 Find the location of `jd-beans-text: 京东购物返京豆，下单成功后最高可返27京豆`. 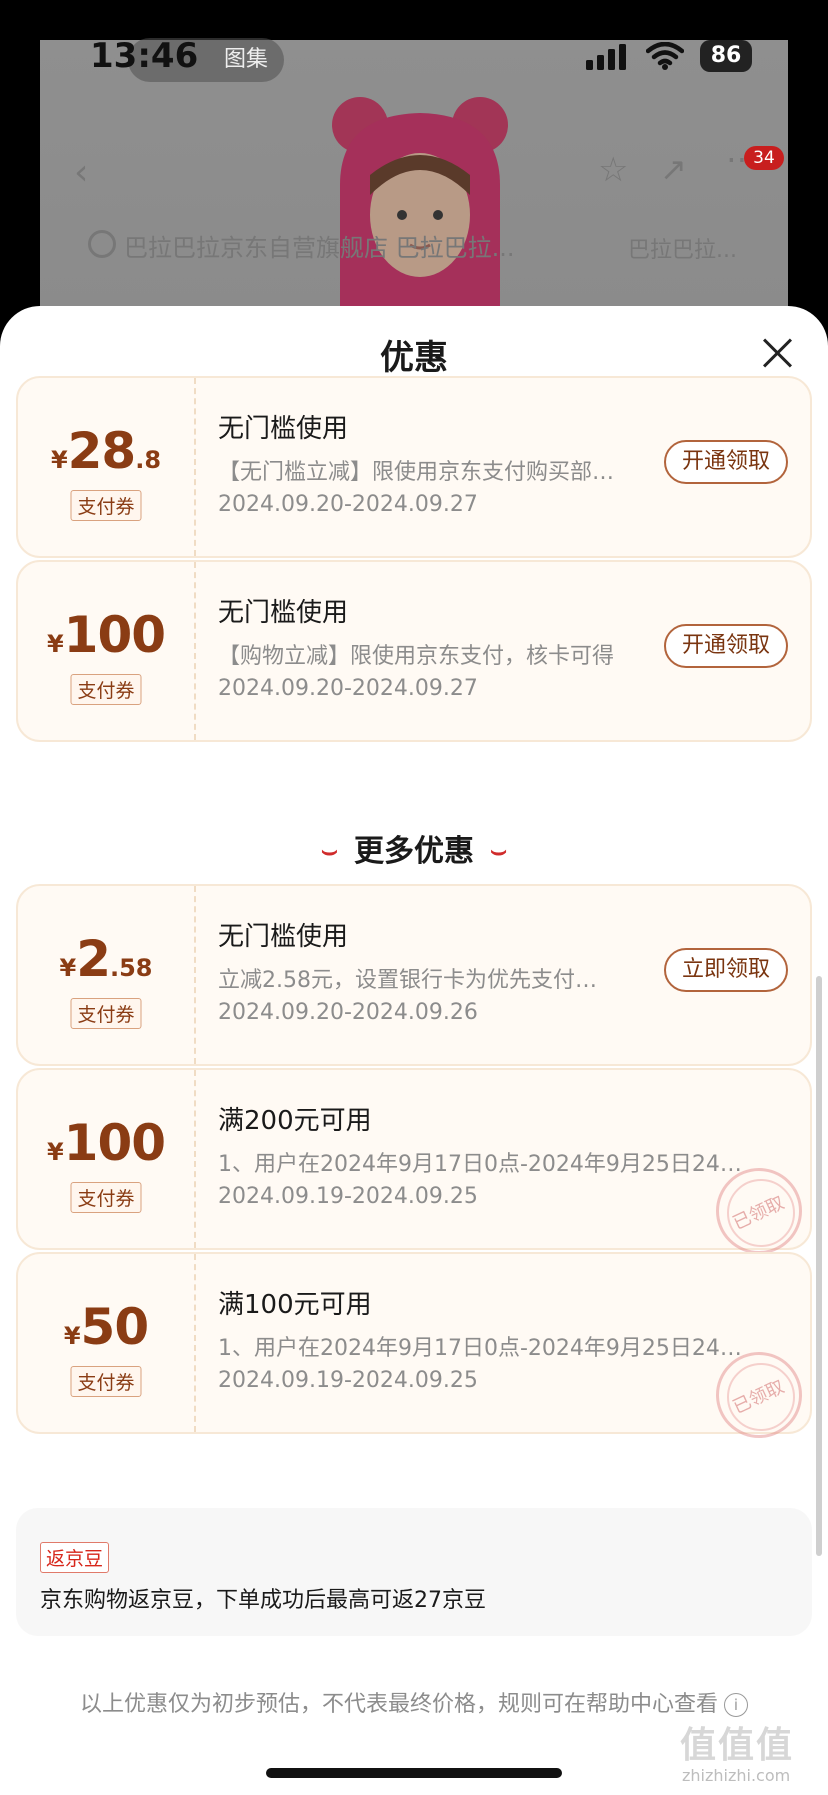

jd-beans-text: 京东购物返京豆，下单成功后最高可返27京豆 is located at coordinates (263, 1600).